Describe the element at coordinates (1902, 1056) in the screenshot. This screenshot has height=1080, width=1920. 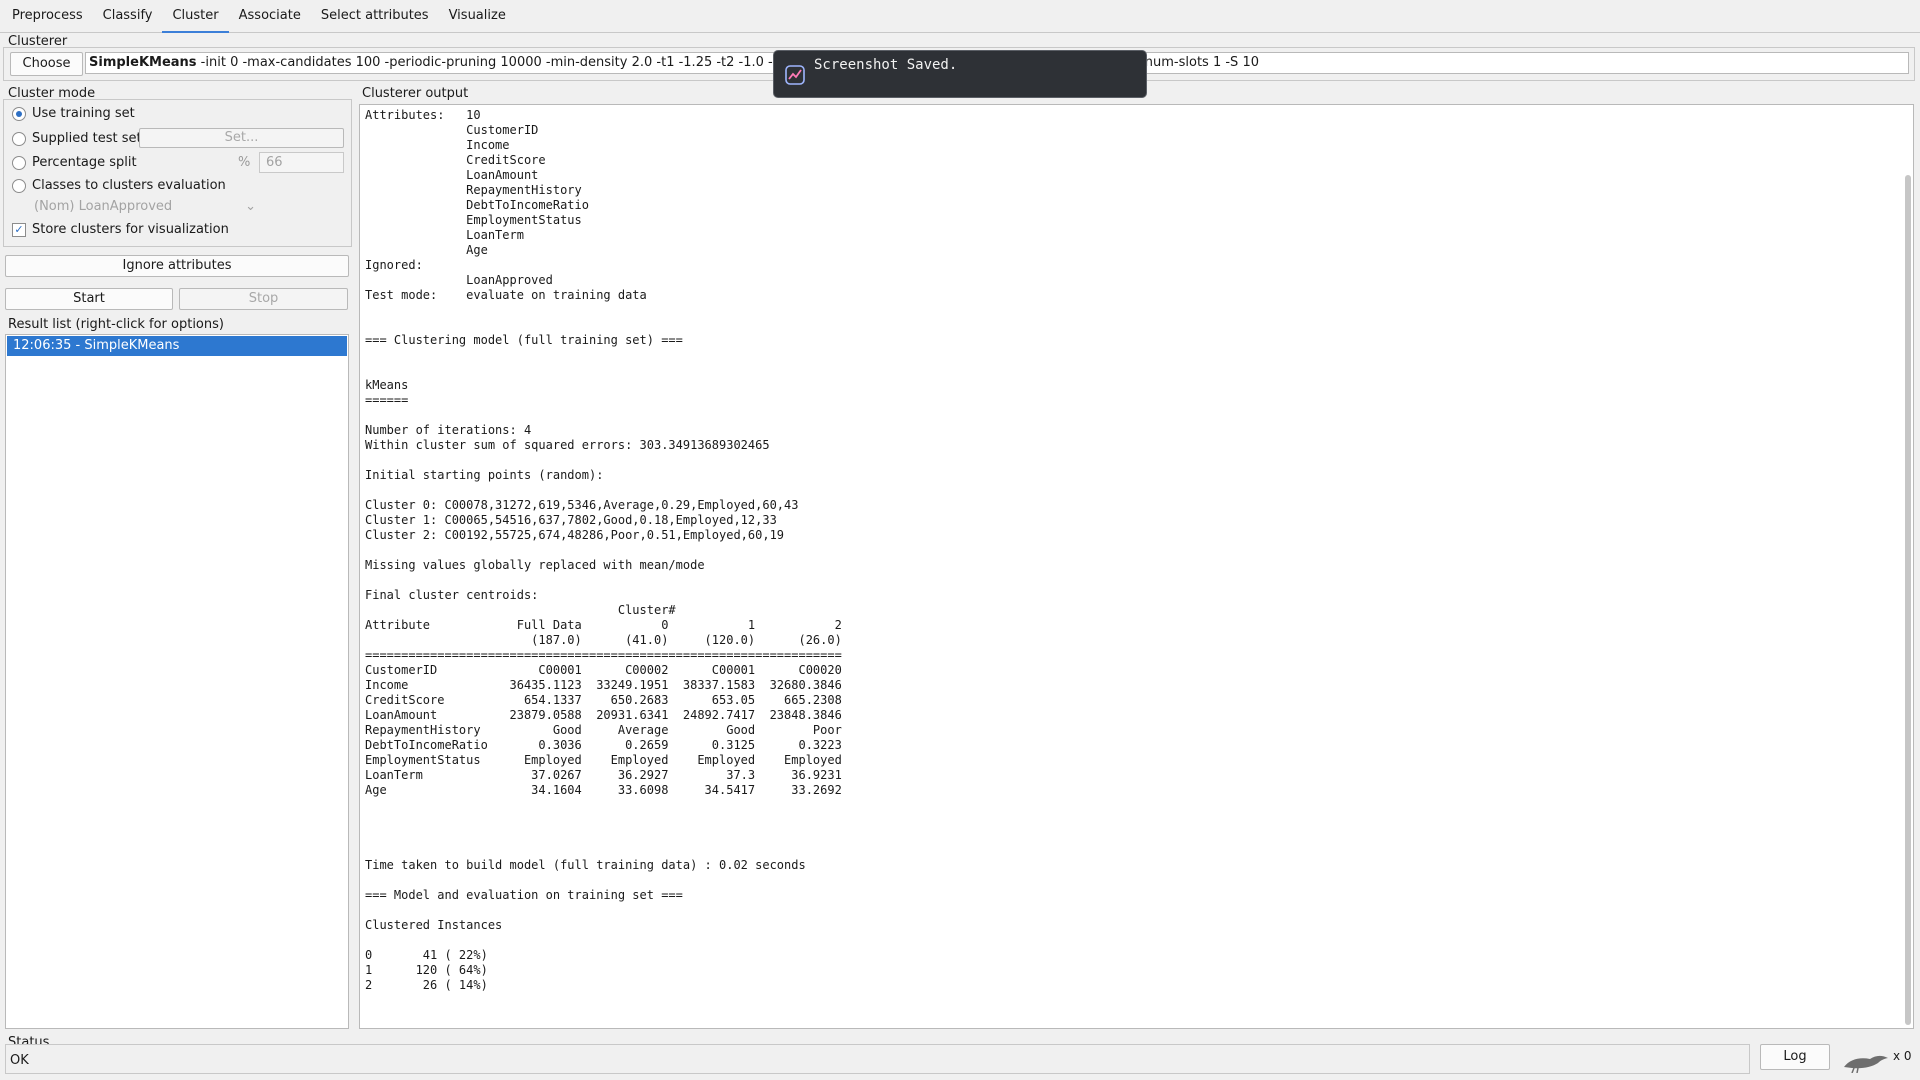
I see `task-count: x 0` at that location.